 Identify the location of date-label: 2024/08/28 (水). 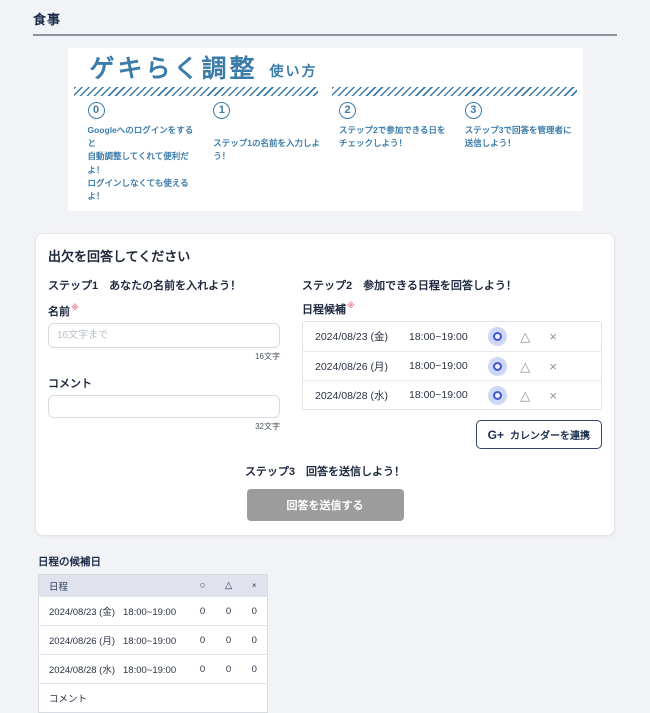
(82, 671).